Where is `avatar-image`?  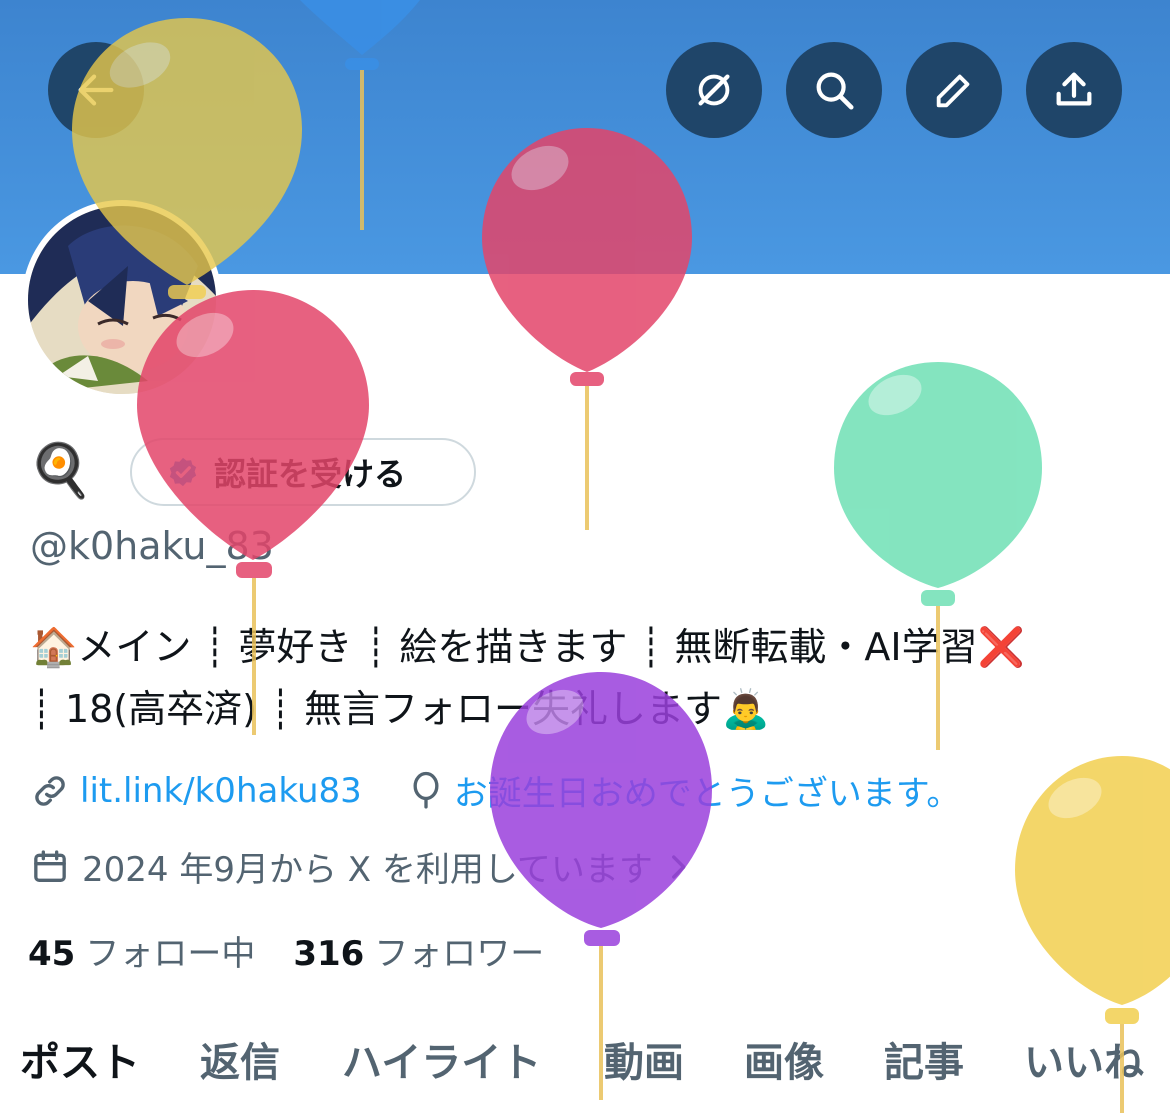 avatar-image is located at coordinates (122, 300).